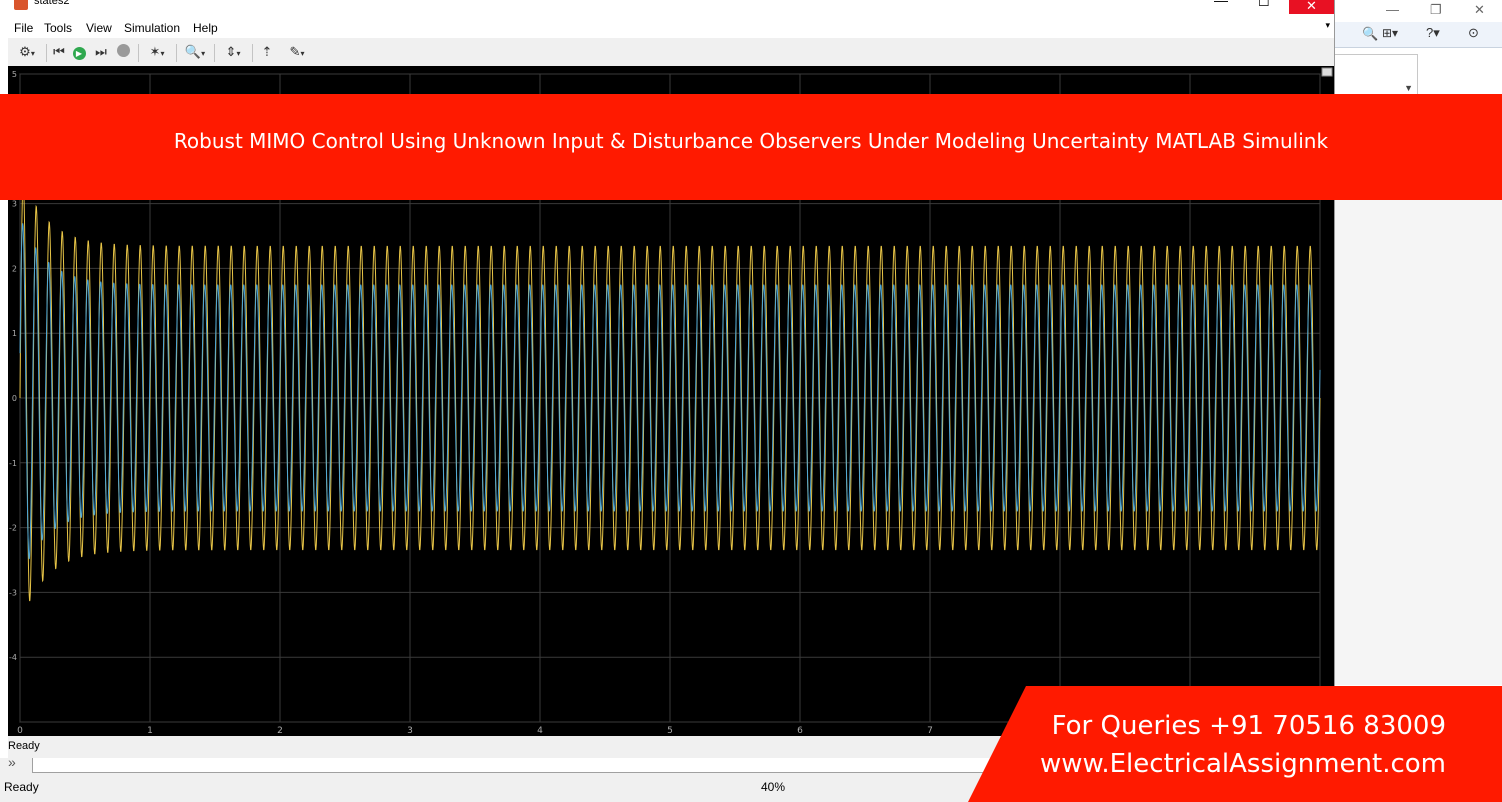 The image size is (1502, 802). I want to click on minimize-button: —, so click(1221, 4).